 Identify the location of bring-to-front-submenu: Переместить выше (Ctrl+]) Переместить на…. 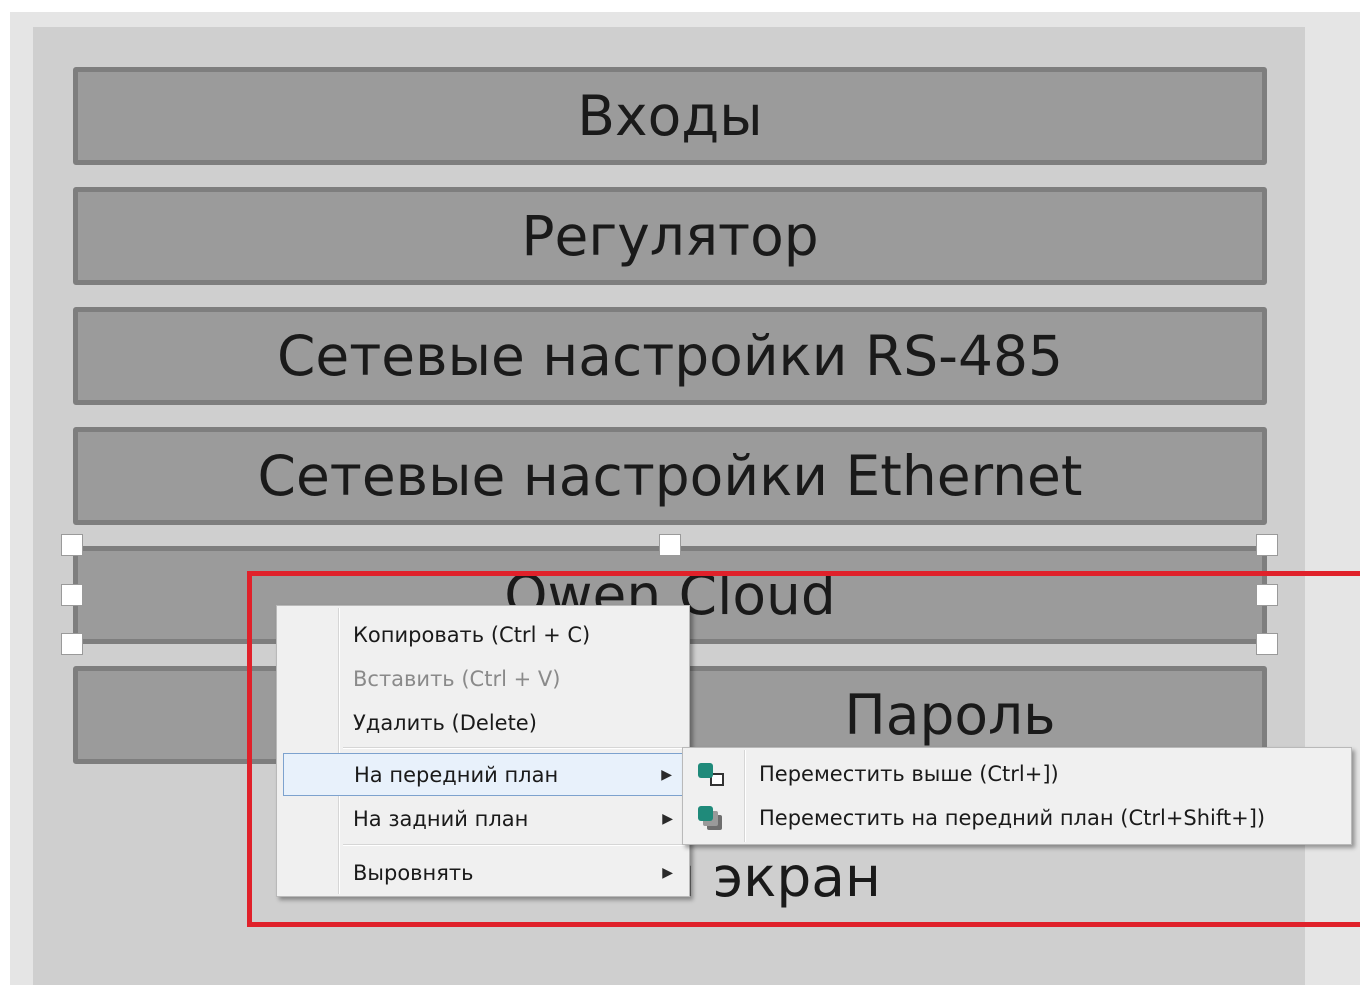
(1017, 796).